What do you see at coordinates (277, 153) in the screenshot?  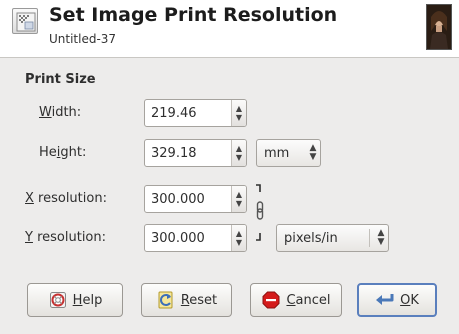 I see `size-unit-value: mm` at bounding box center [277, 153].